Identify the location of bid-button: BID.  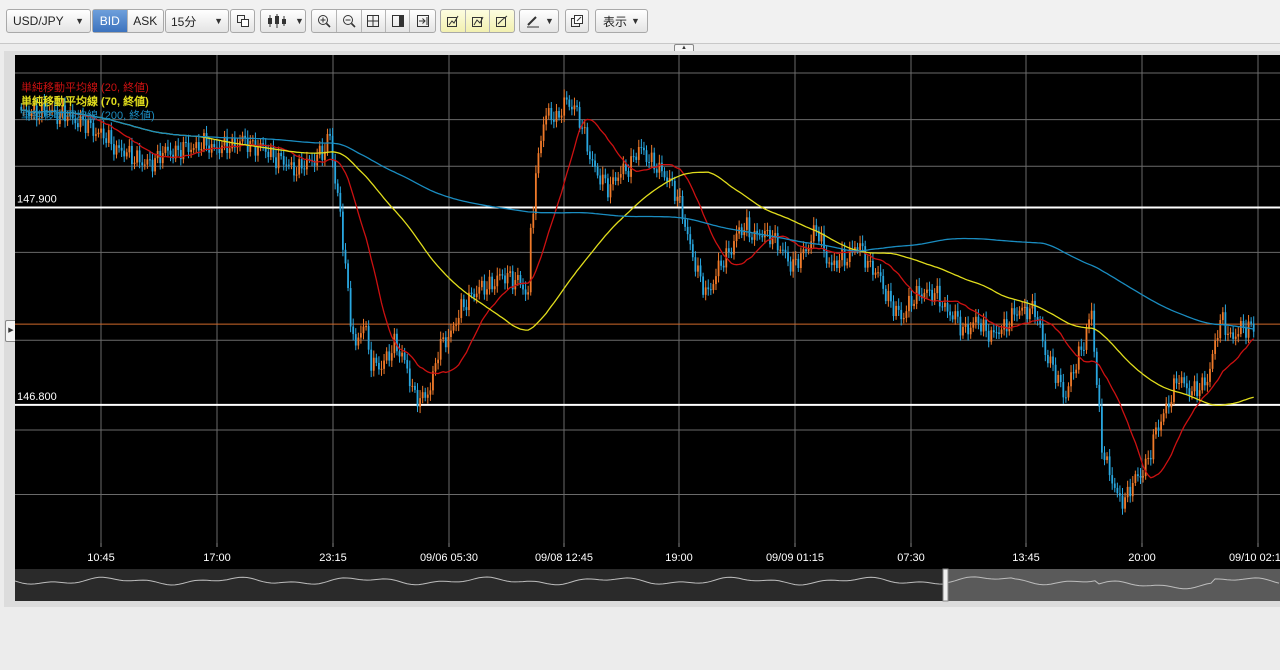
(110, 21).